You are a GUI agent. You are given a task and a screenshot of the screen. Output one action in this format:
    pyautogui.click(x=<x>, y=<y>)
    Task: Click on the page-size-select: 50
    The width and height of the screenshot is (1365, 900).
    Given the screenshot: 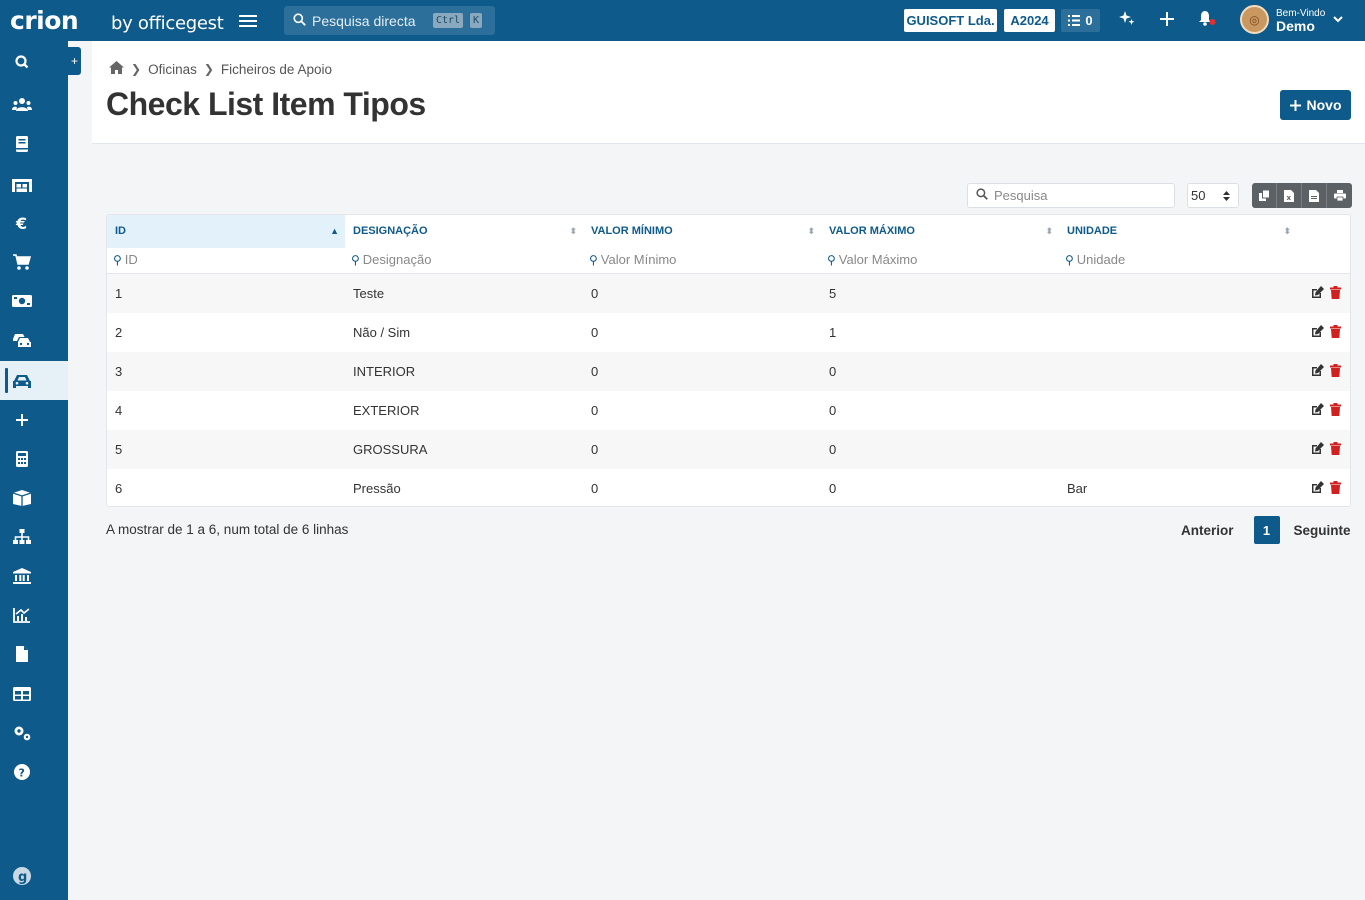 What is the action you would take?
    pyautogui.click(x=1213, y=195)
    